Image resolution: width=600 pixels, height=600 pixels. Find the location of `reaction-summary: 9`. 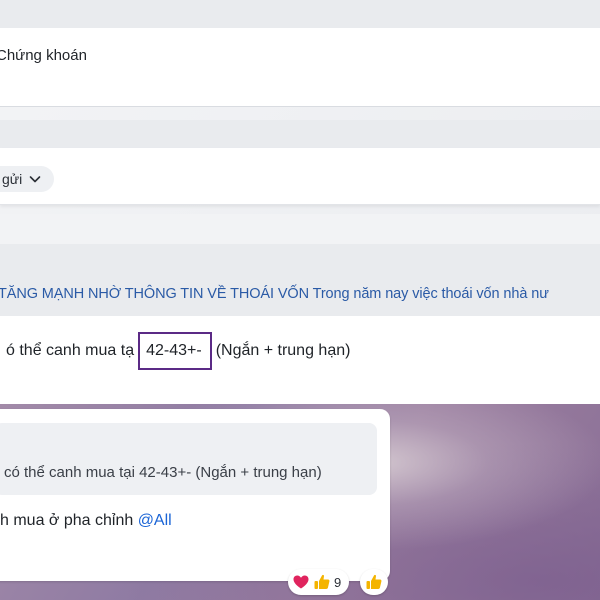

reaction-summary: 9 is located at coordinates (319, 582).